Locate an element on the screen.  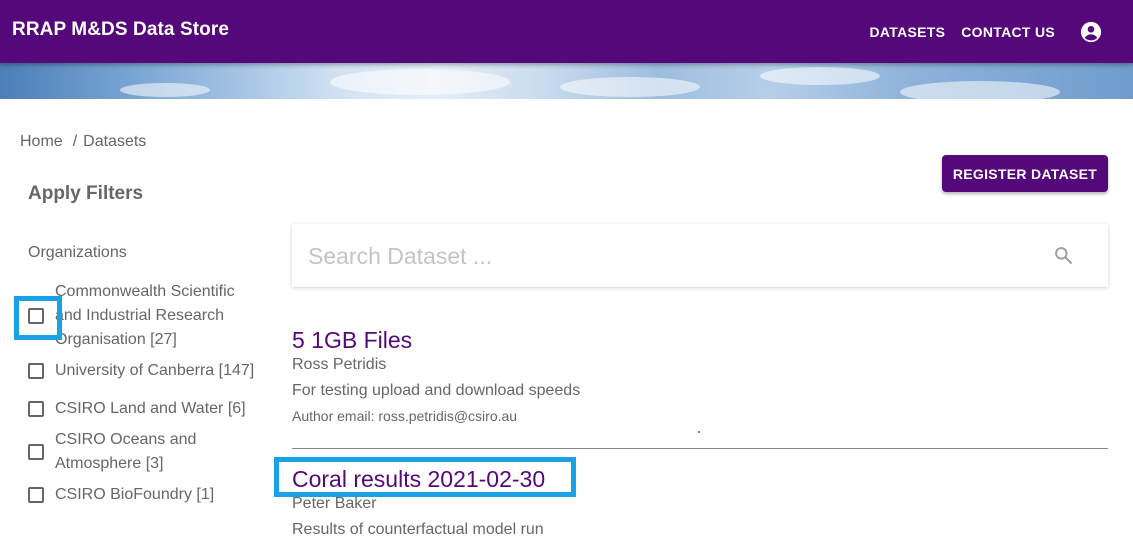
app-bar: RRAP M&DS Data Store DATASETS CONTACT US is located at coordinates (566, 31).